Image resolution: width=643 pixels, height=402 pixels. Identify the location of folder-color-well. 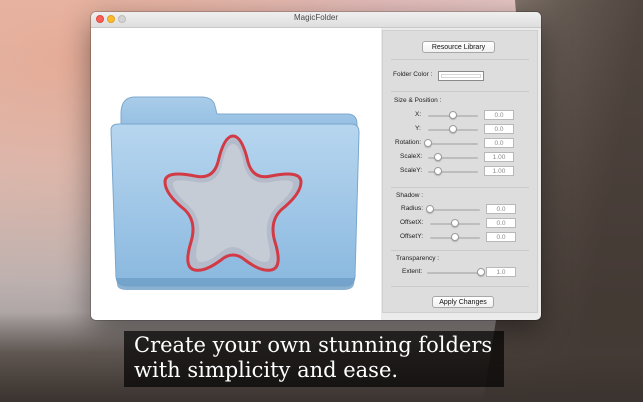
(461, 76).